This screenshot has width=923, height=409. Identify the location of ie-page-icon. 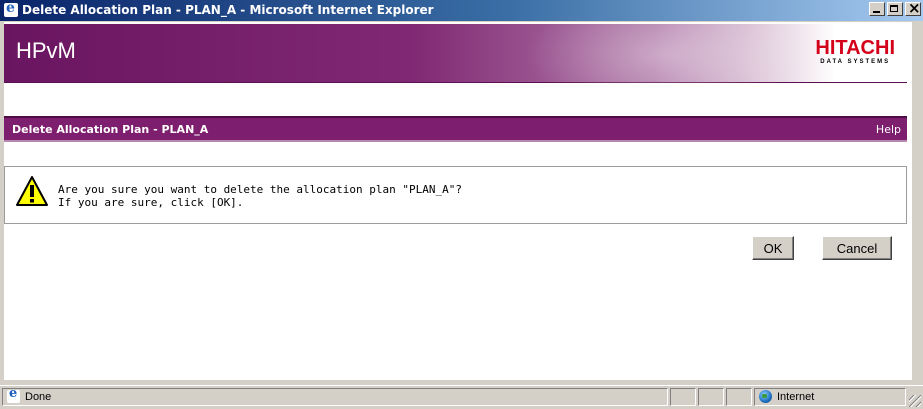
(13, 394).